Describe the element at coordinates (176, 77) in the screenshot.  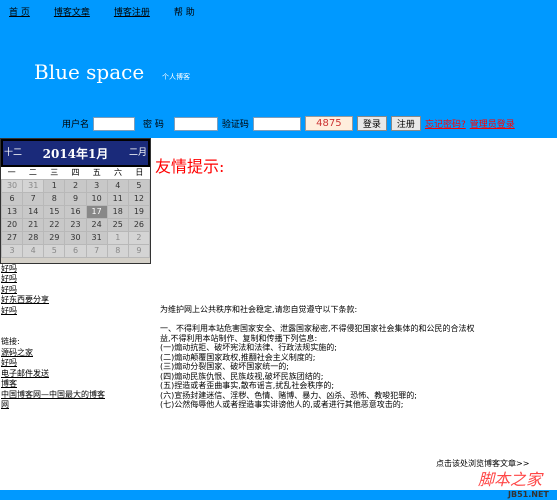
I see `site-subtitle: 个人博客` at that location.